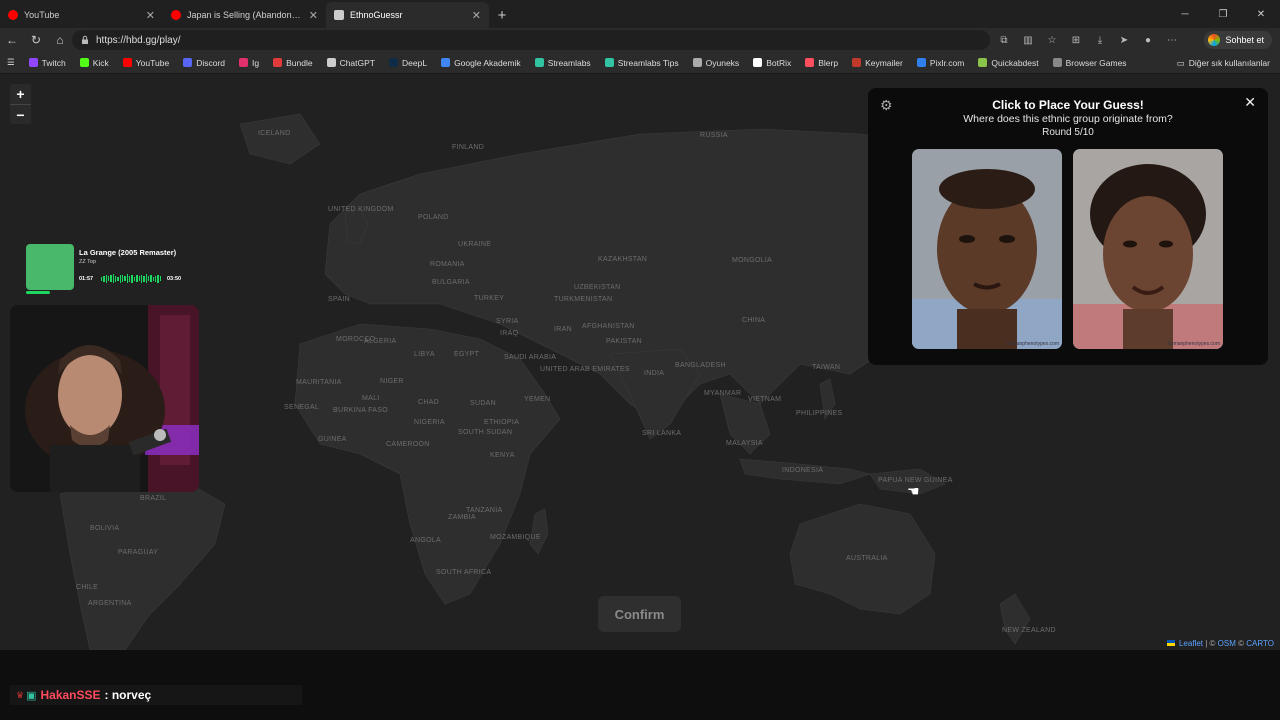  Describe the element at coordinates (468, 147) in the screenshot. I see `map-label: FINLAND` at that location.